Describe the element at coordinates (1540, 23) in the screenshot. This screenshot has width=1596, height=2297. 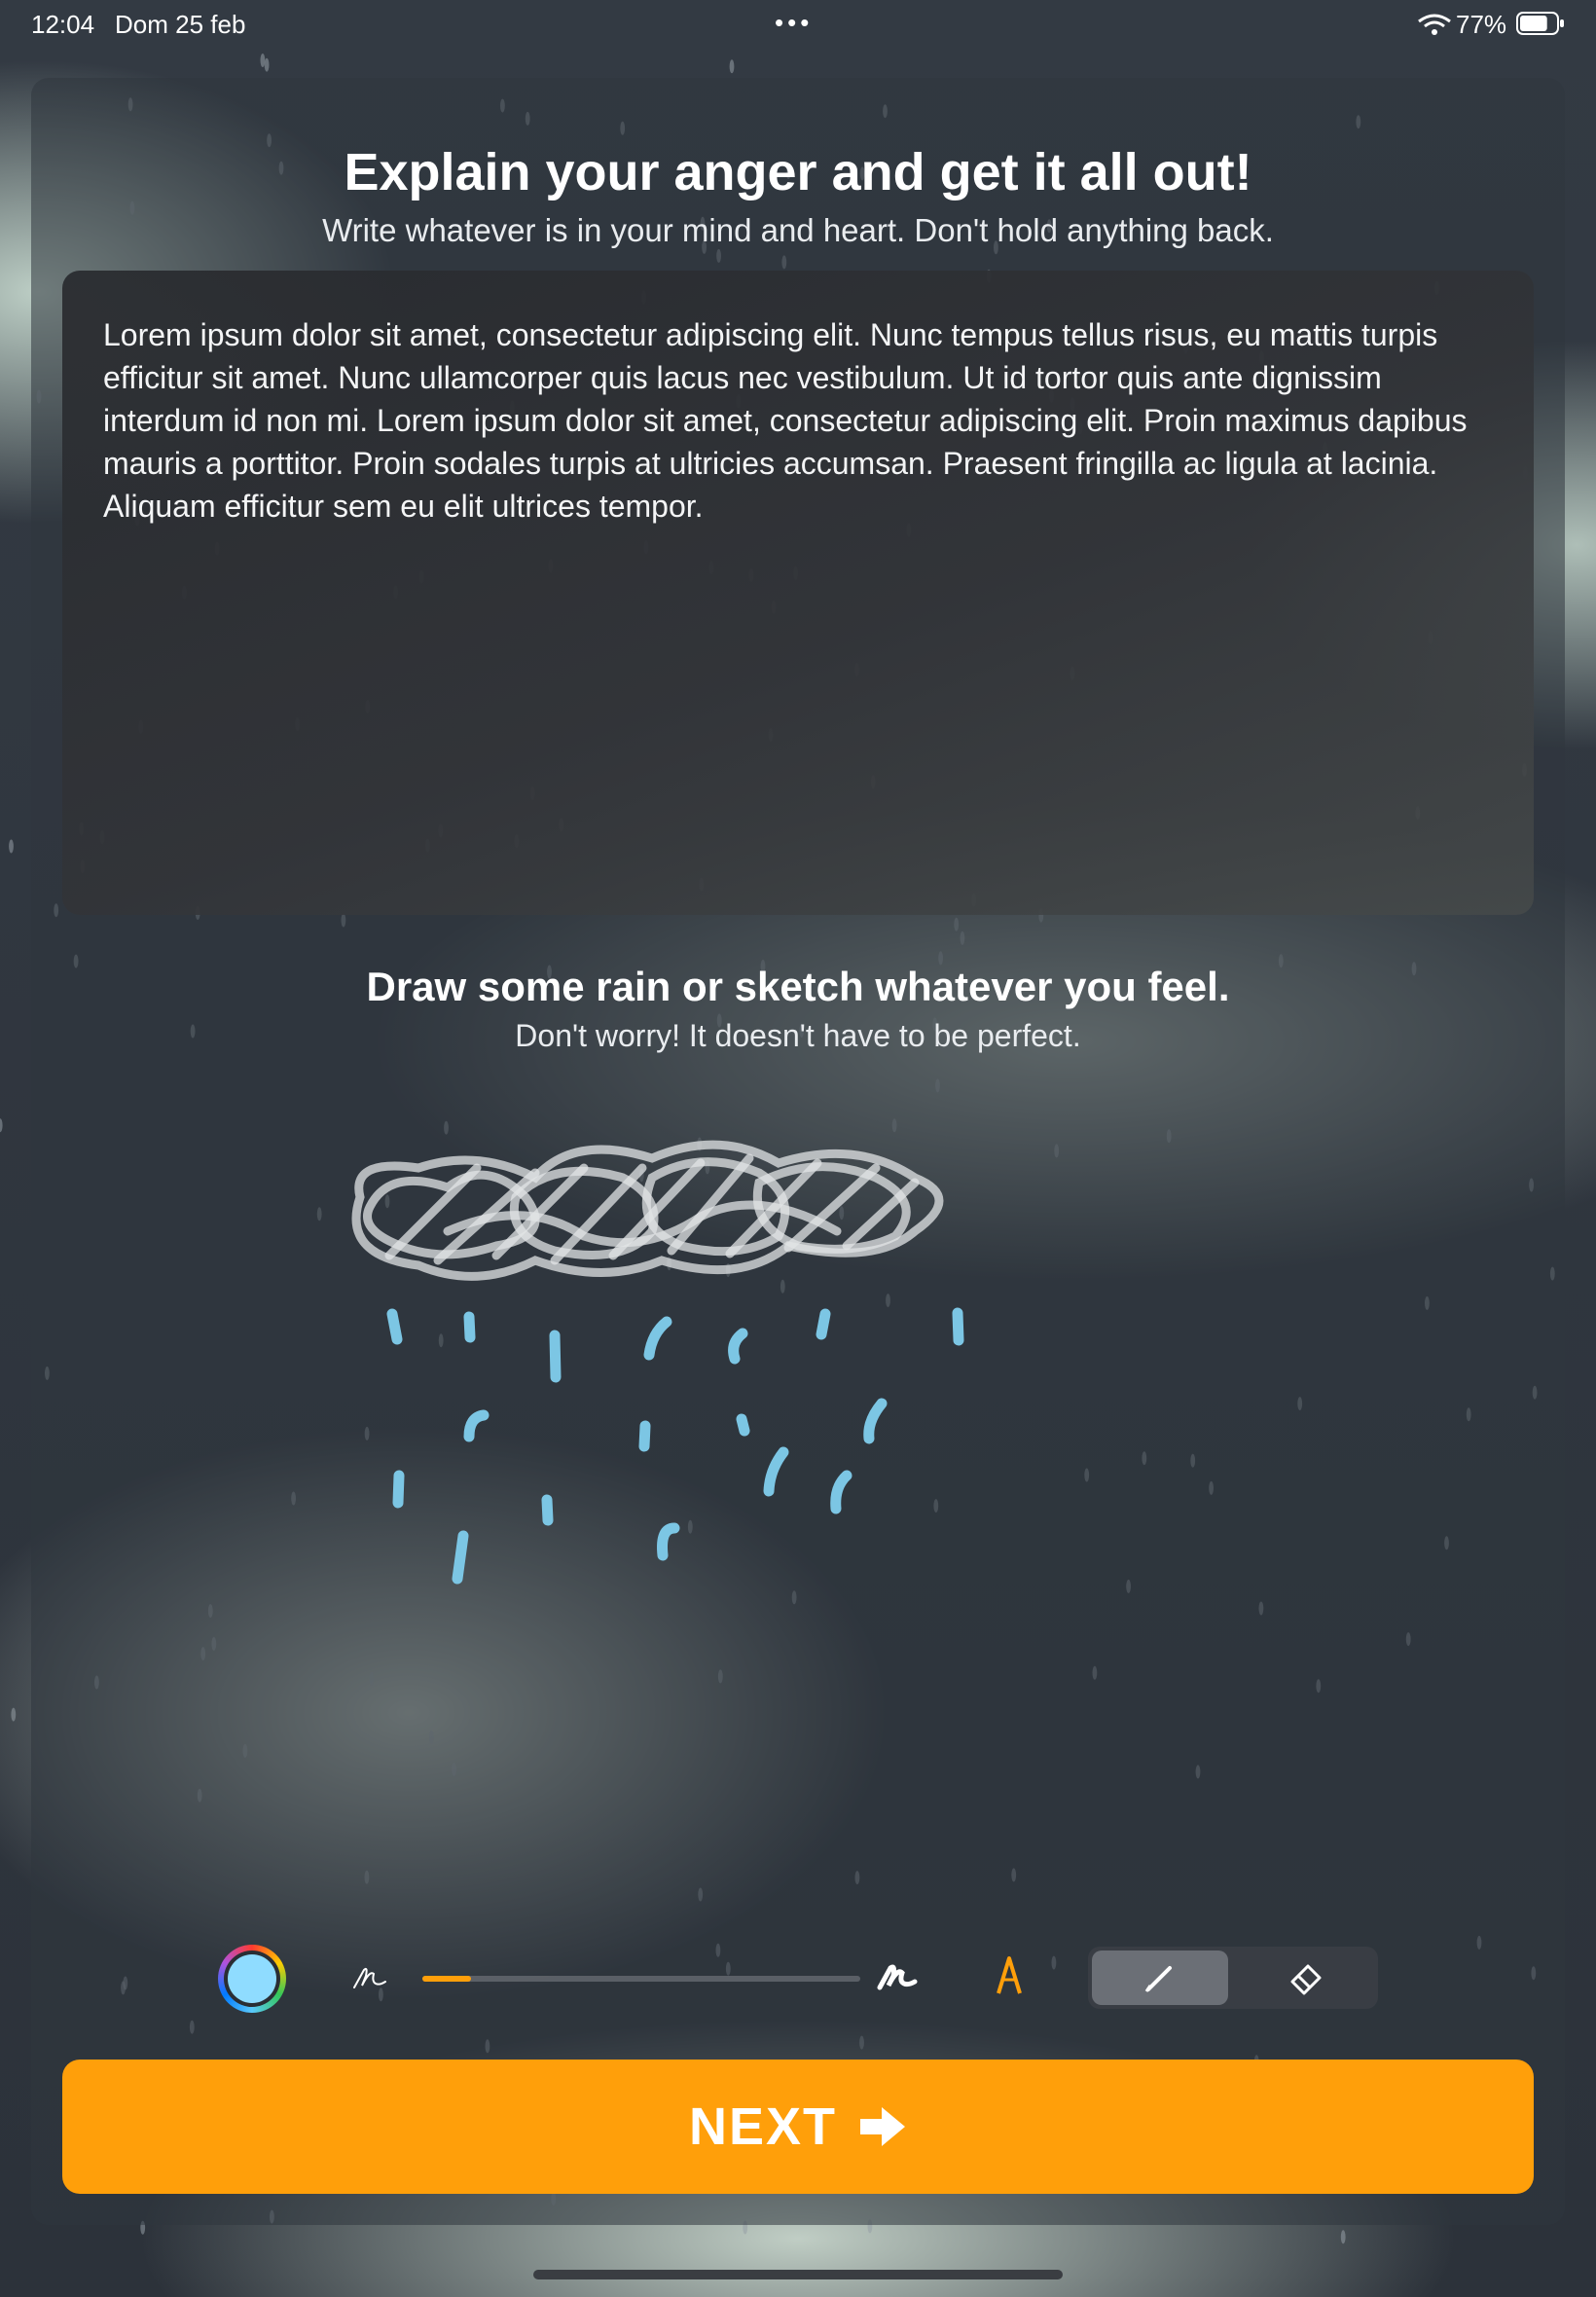
I see `battery-icon` at that location.